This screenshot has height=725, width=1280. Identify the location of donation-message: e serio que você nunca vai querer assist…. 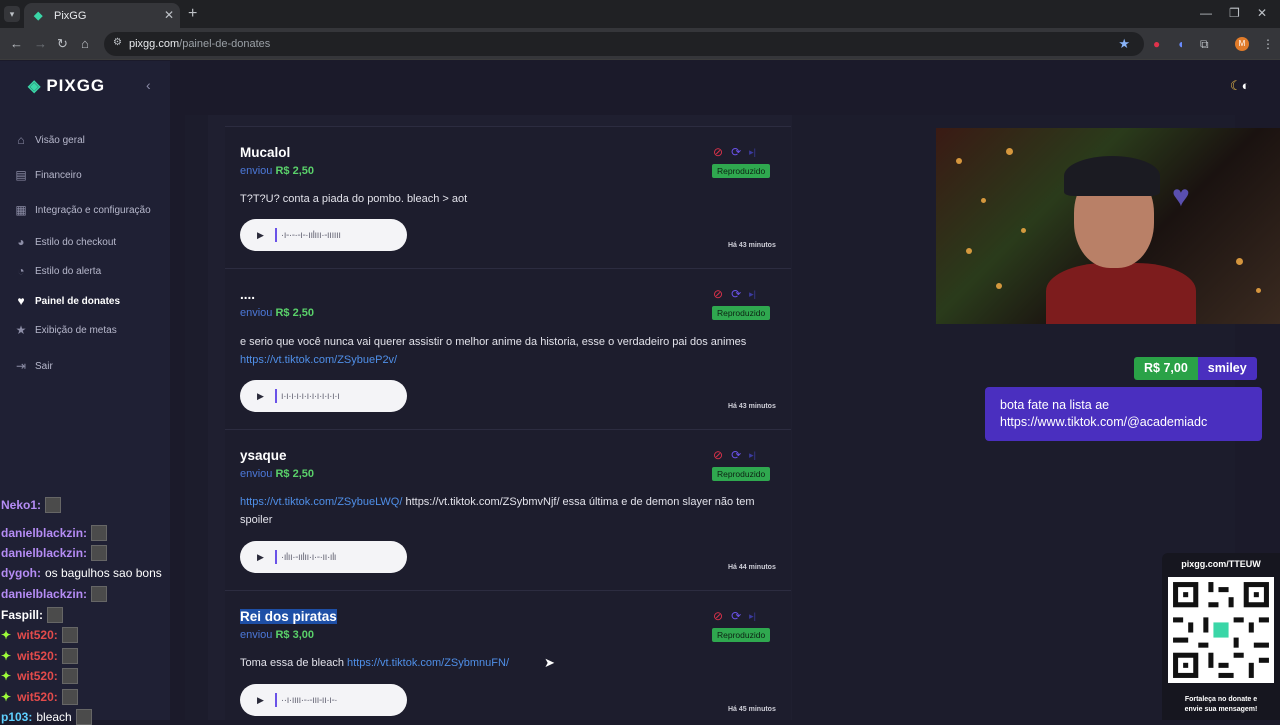
(493, 351).